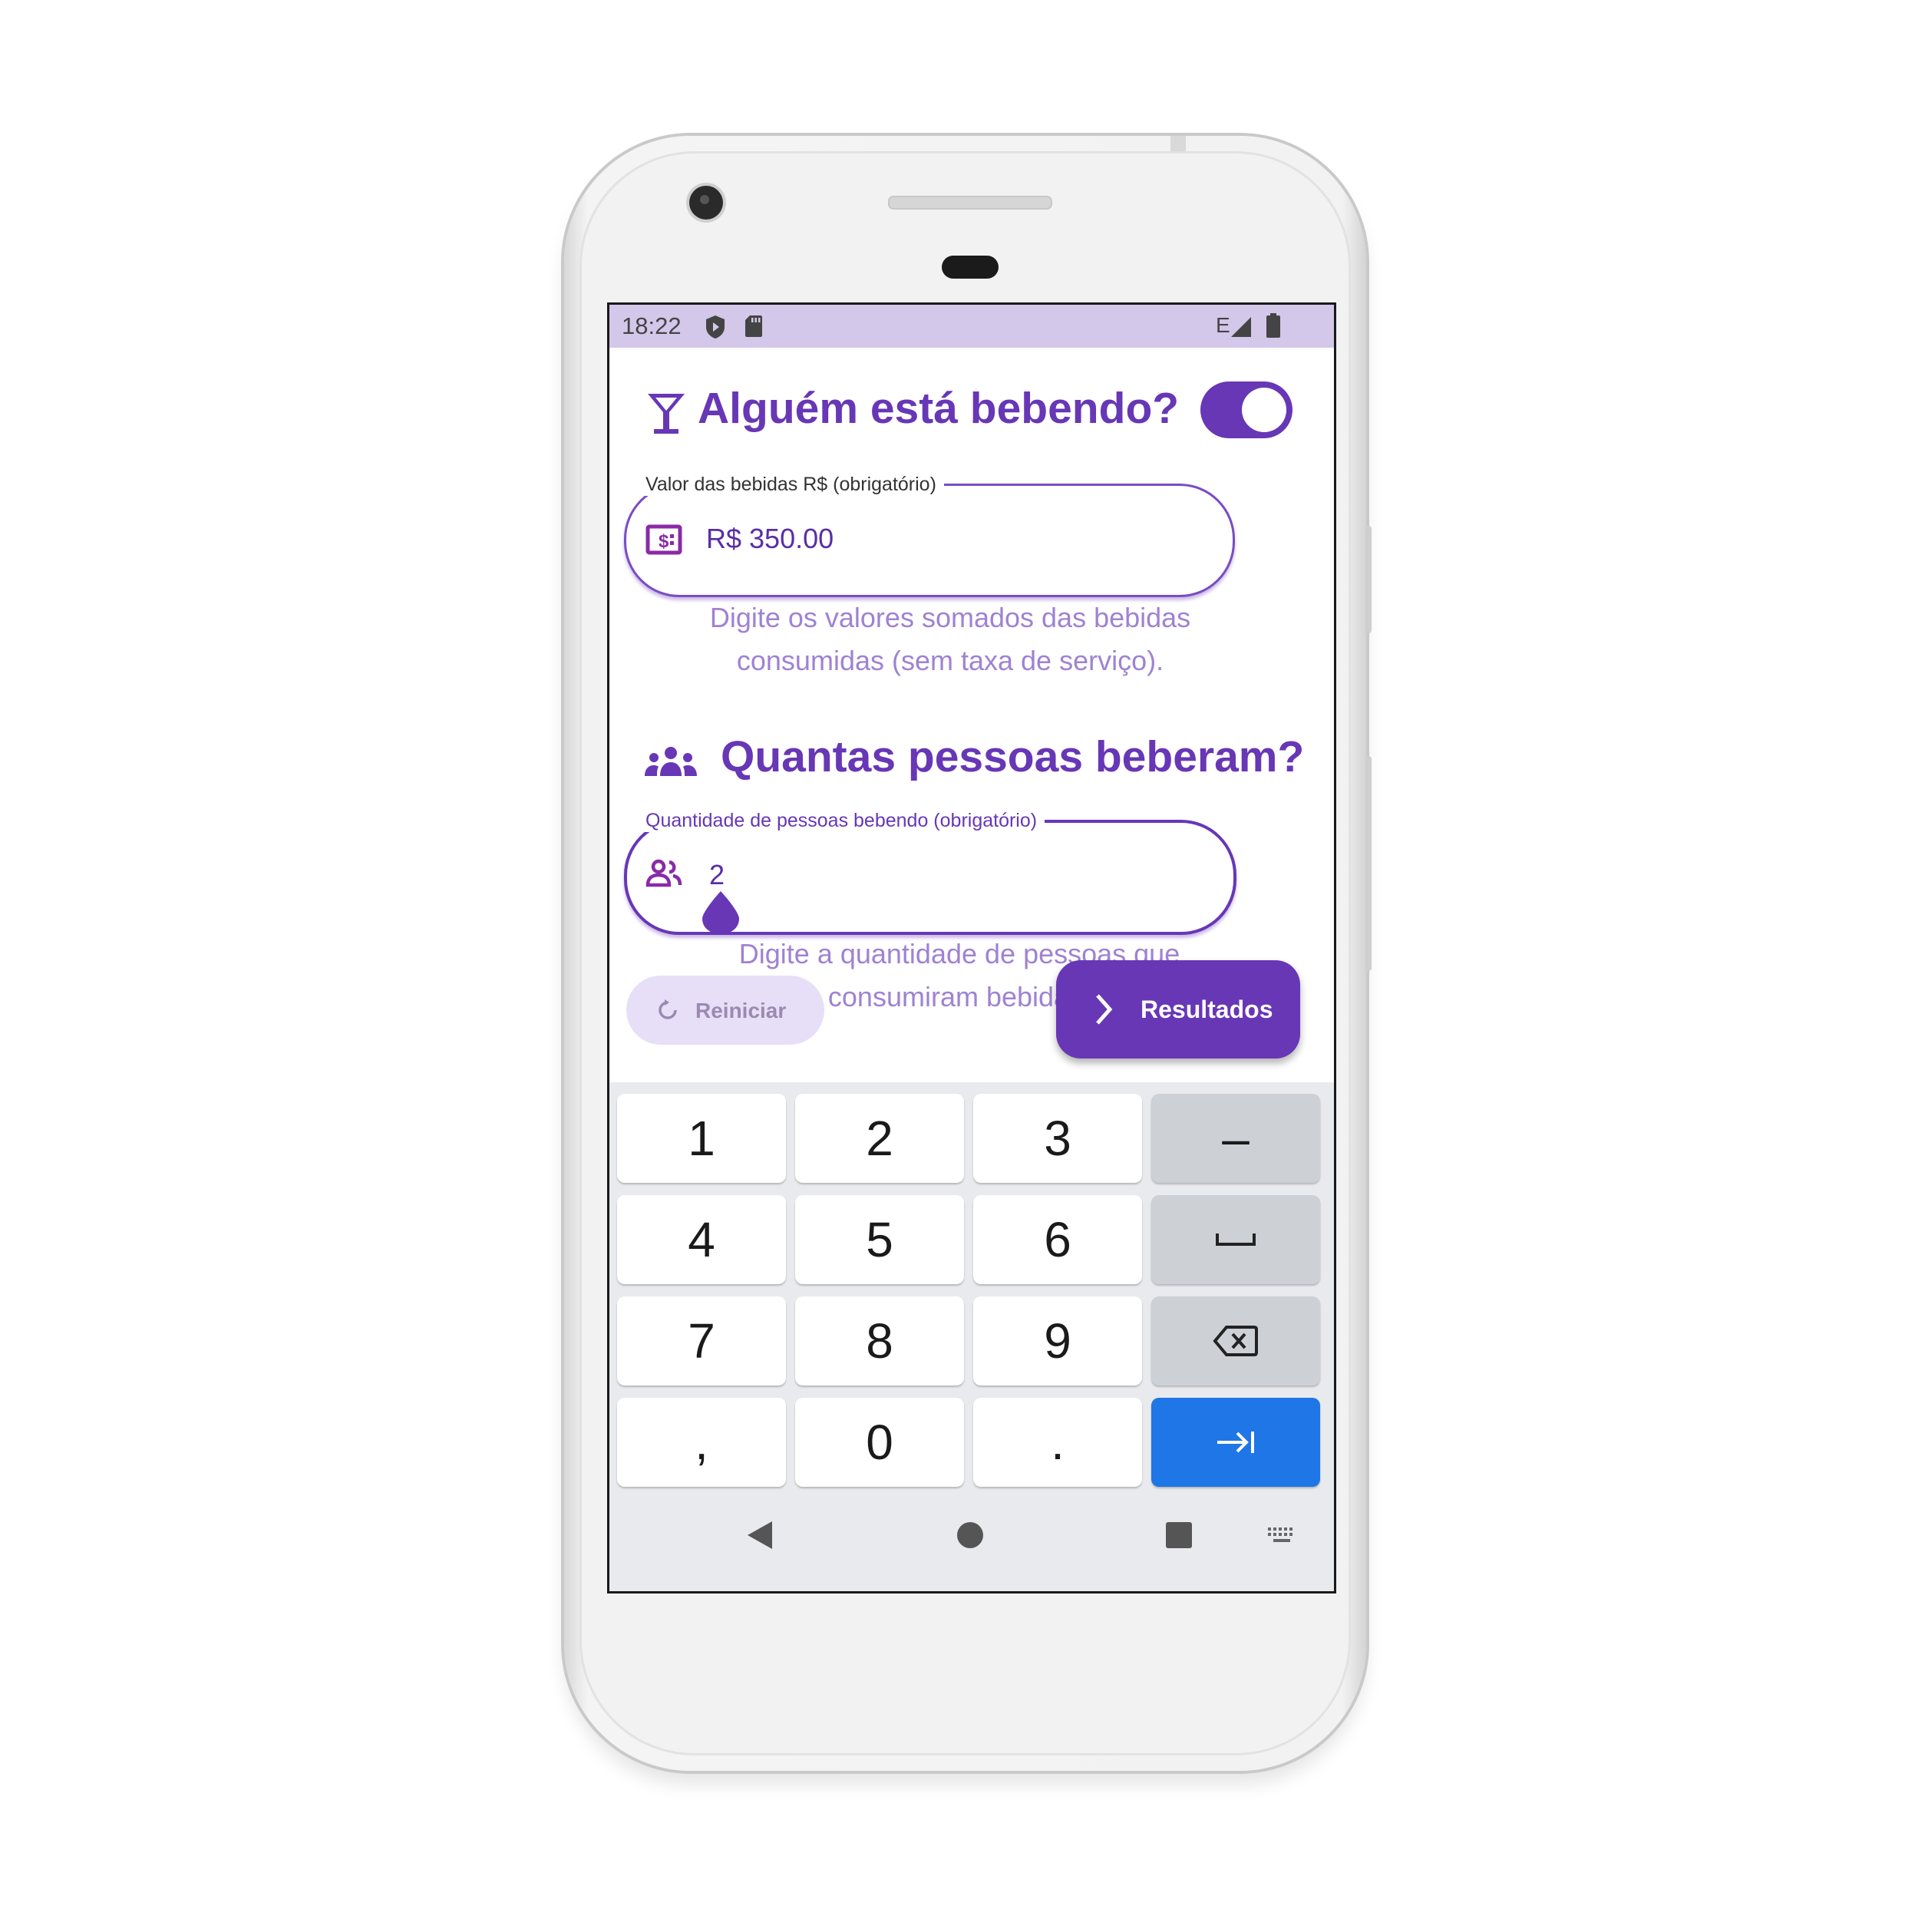 Image resolution: width=1928 pixels, height=1932 pixels. I want to click on drinking-toggle, so click(1246, 409).